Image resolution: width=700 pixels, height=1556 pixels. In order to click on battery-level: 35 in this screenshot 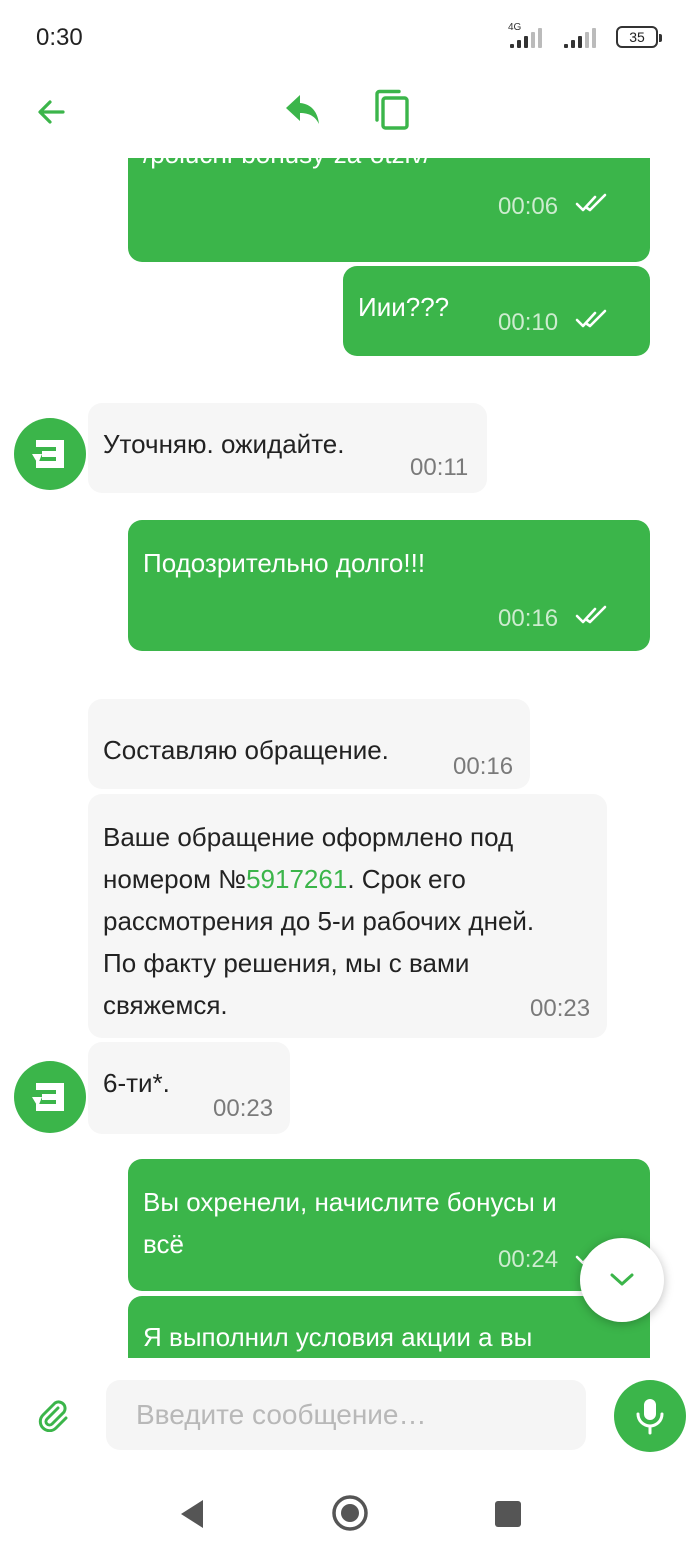, I will do `click(637, 37)`.